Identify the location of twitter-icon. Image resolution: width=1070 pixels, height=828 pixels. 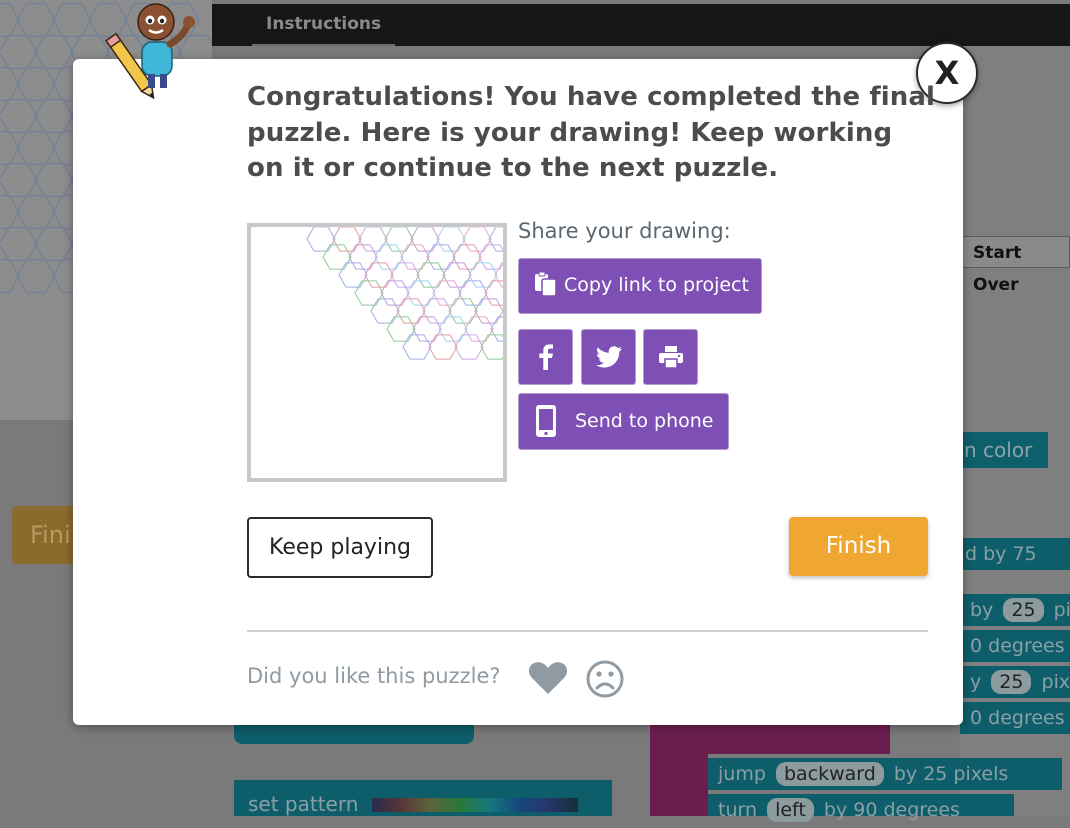
(608, 357).